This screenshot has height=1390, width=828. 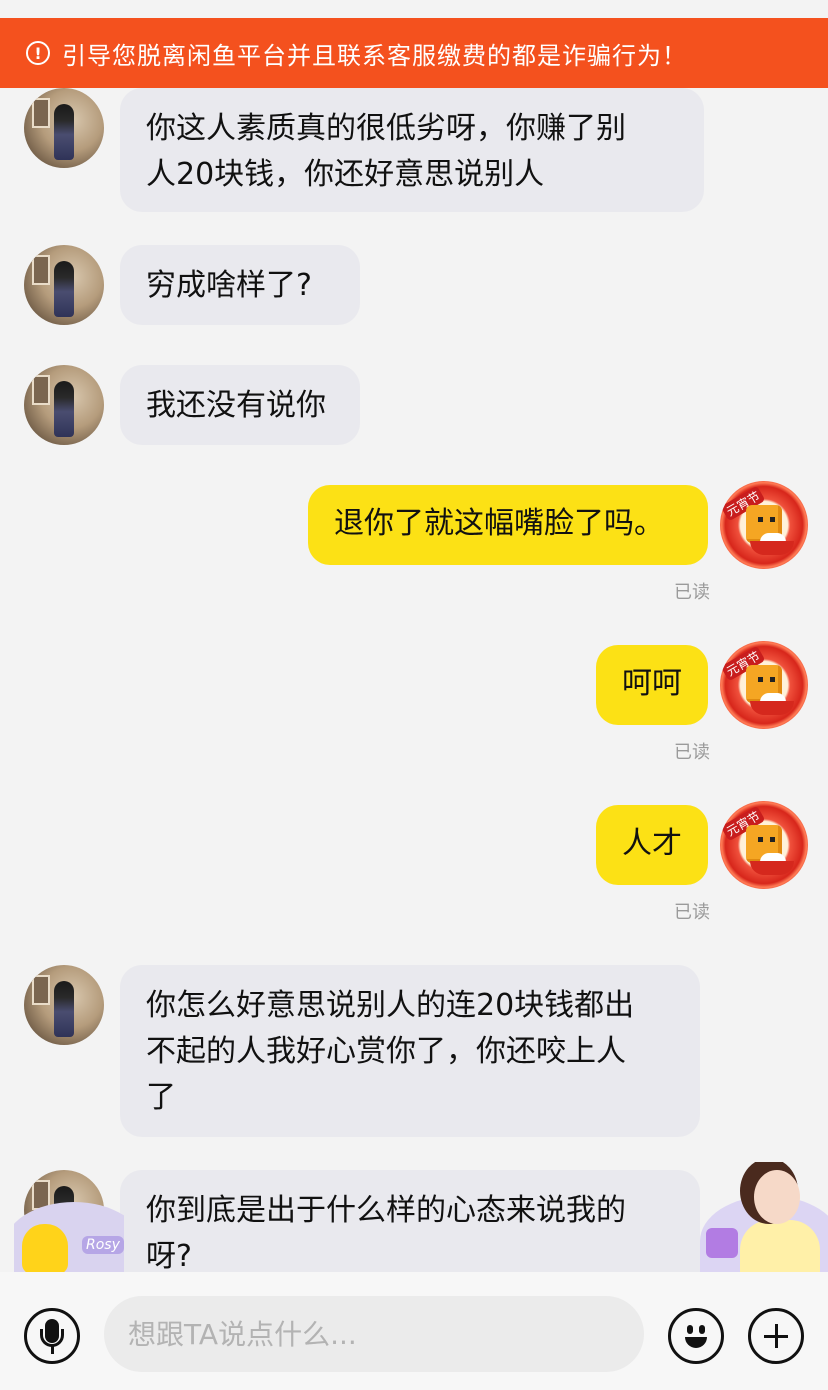 I want to click on anti-fraud-warning-banner: ! 引导您脱离闲鱼平台并且联系客服缴费的都是诈骗行为！, so click(x=414, y=53).